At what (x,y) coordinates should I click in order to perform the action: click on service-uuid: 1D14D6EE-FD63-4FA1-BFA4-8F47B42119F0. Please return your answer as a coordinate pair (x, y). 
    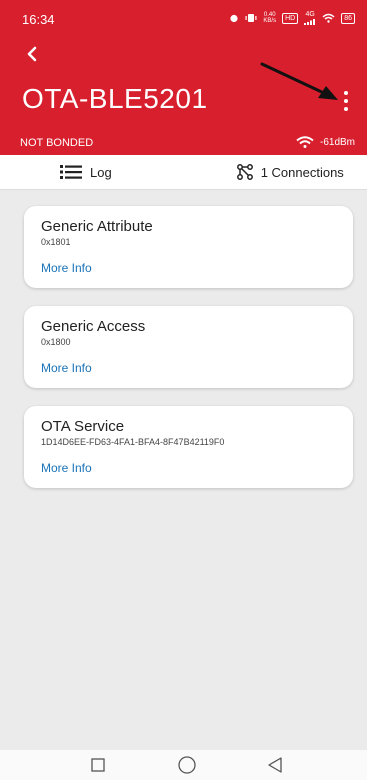
    Looking at the image, I should click on (133, 442).